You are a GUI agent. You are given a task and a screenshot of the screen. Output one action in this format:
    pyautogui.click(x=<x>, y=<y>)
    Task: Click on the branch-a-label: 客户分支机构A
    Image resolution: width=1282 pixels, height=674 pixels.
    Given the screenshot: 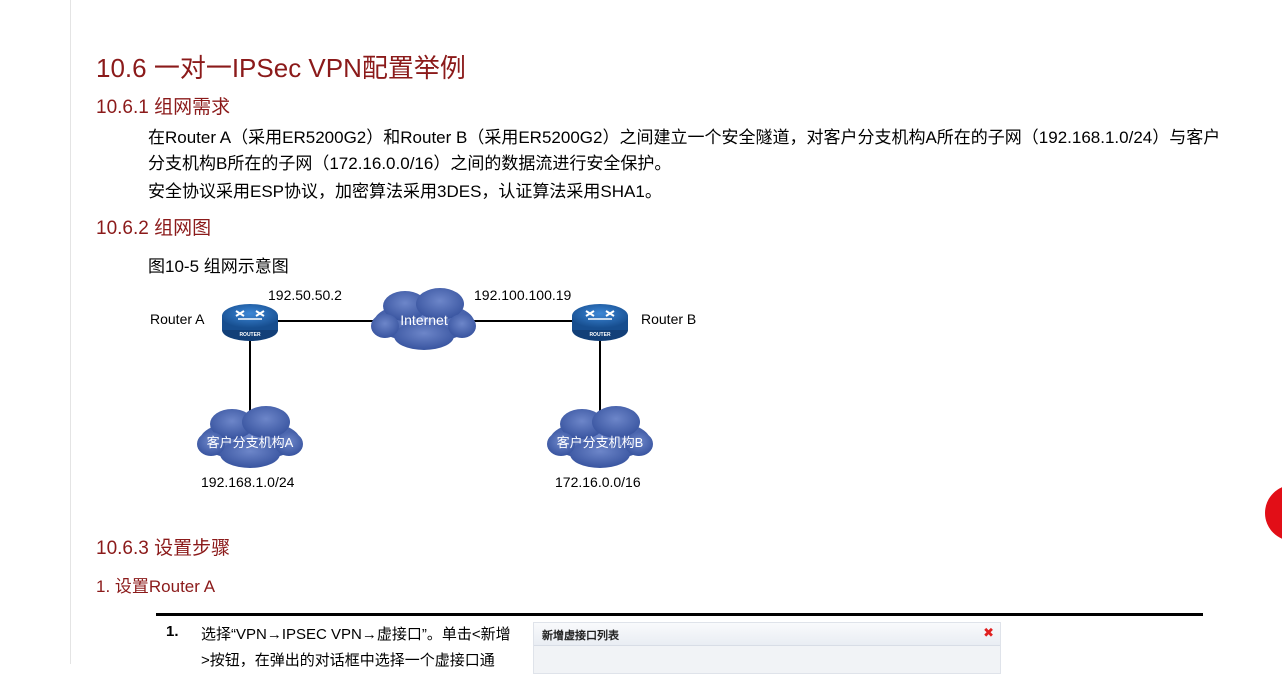 What is the action you would take?
    pyautogui.click(x=250, y=442)
    